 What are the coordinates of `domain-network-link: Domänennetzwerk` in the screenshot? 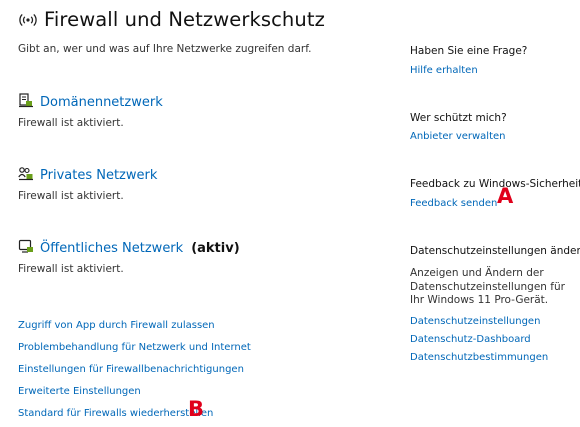 It's located at (90, 102).